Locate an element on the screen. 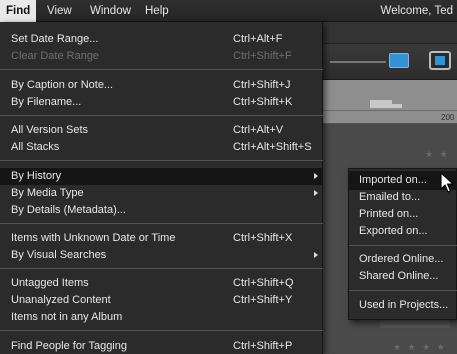 This screenshot has width=457, height=354. menu-item-by-visual-searches: By Visual Searches is located at coordinates (161, 255).